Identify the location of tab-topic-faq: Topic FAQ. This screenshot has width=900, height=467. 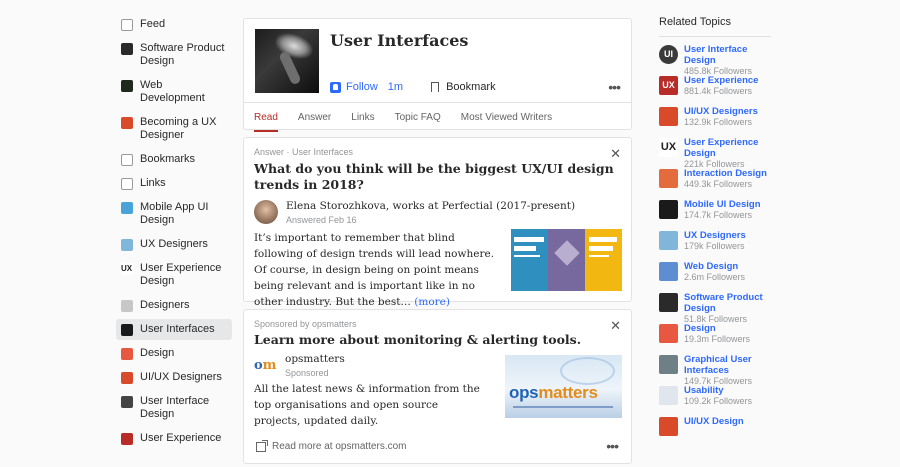
(418, 117).